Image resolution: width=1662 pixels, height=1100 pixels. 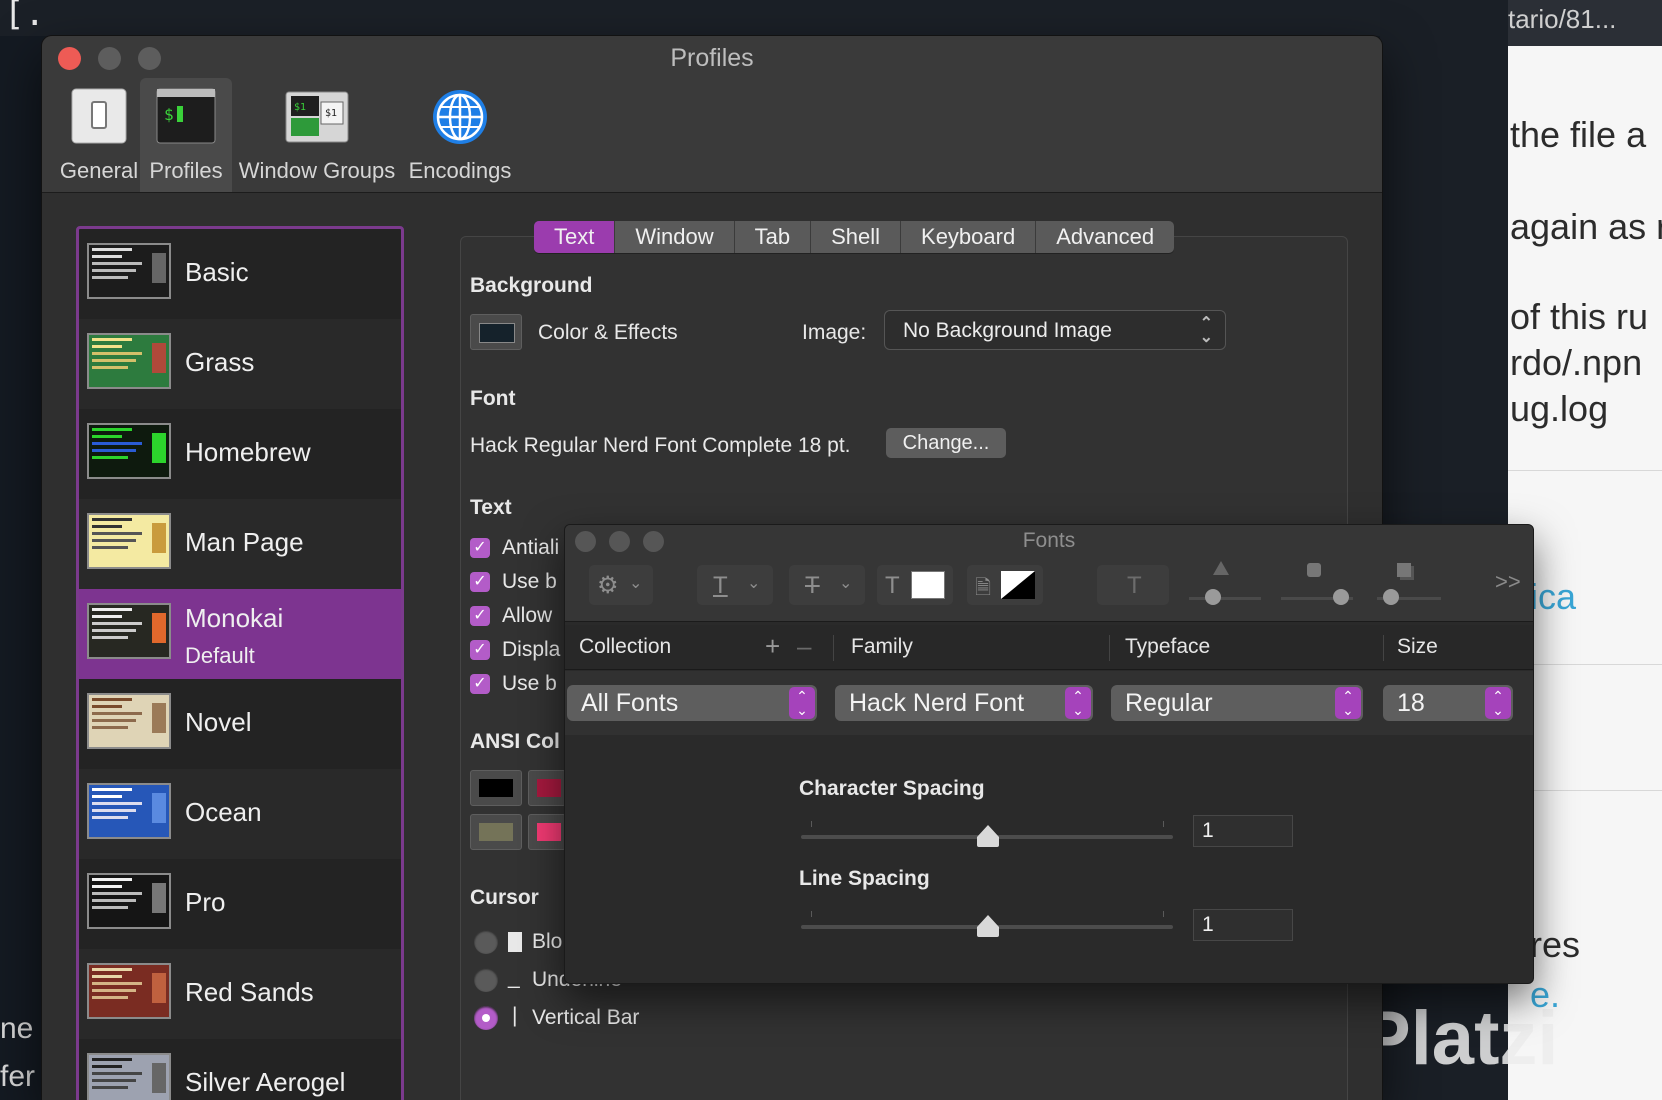 What do you see at coordinates (892, 585) in the screenshot?
I see `text-color-icon: T` at bounding box center [892, 585].